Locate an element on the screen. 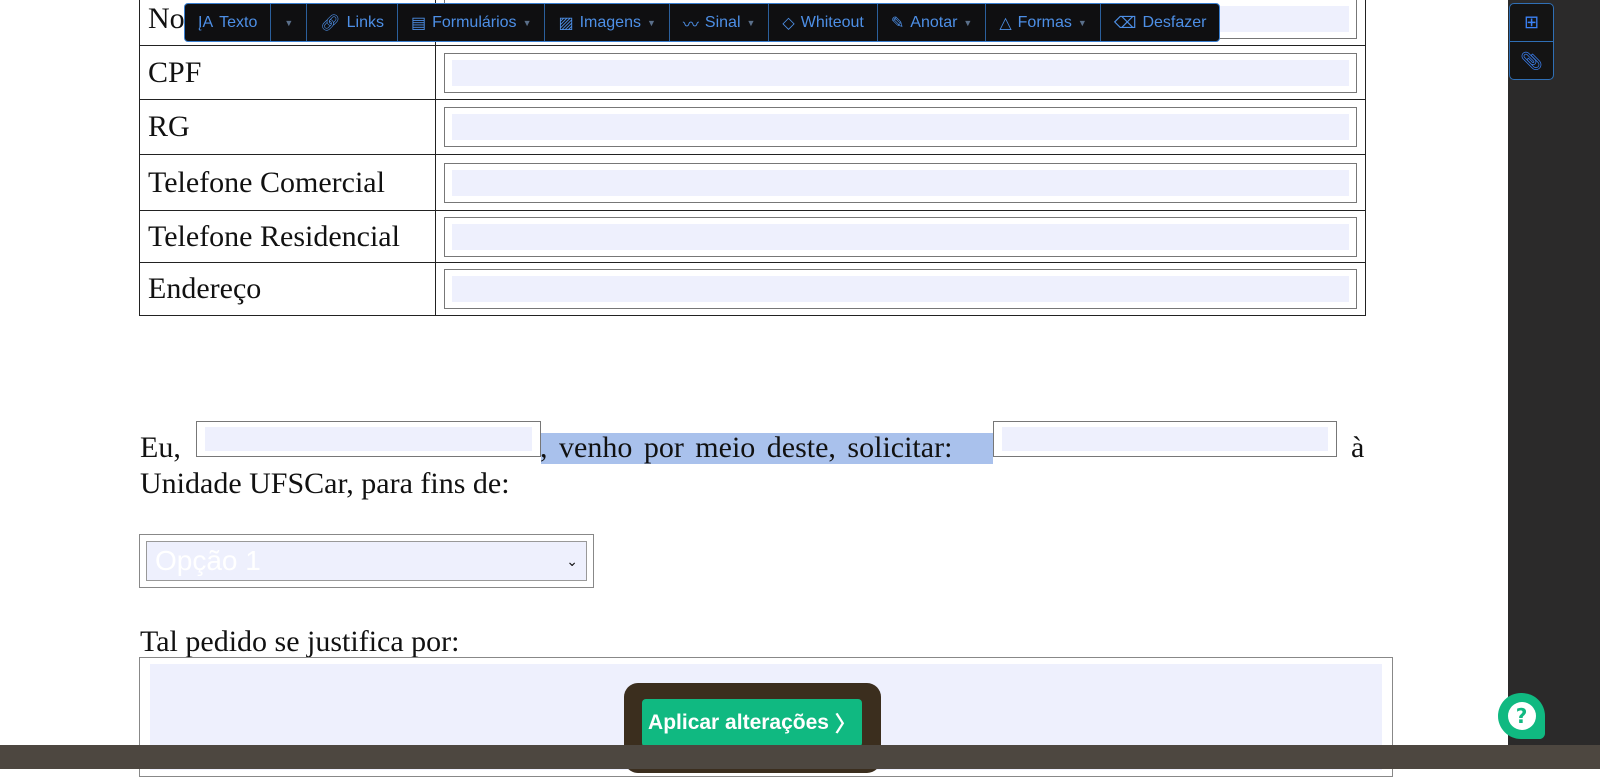  tool-images: ▨ Imagens ▼ is located at coordinates (607, 22).